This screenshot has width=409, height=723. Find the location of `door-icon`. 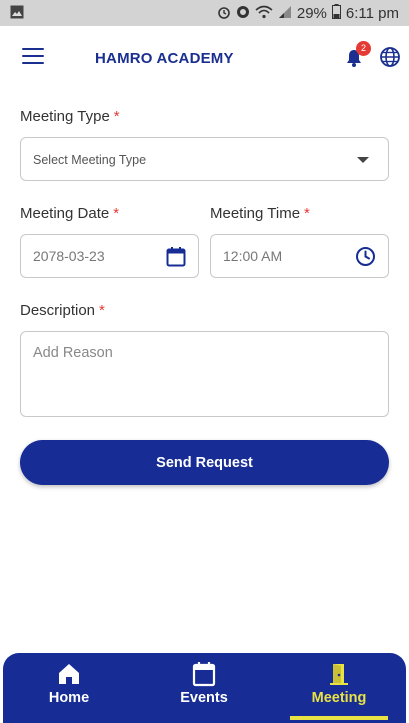

door-icon is located at coordinates (339, 674).